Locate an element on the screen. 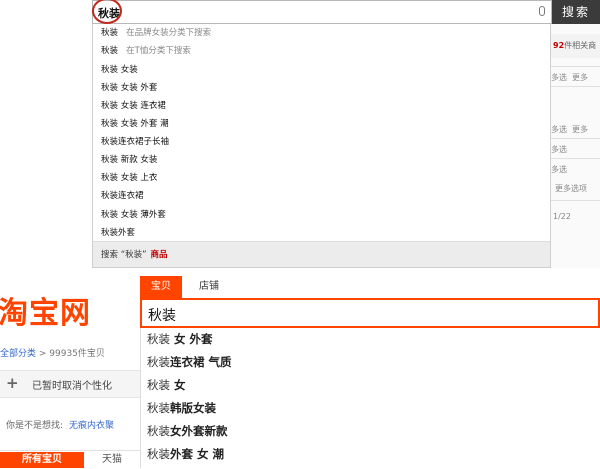  plus-icon: + is located at coordinates (12, 383).